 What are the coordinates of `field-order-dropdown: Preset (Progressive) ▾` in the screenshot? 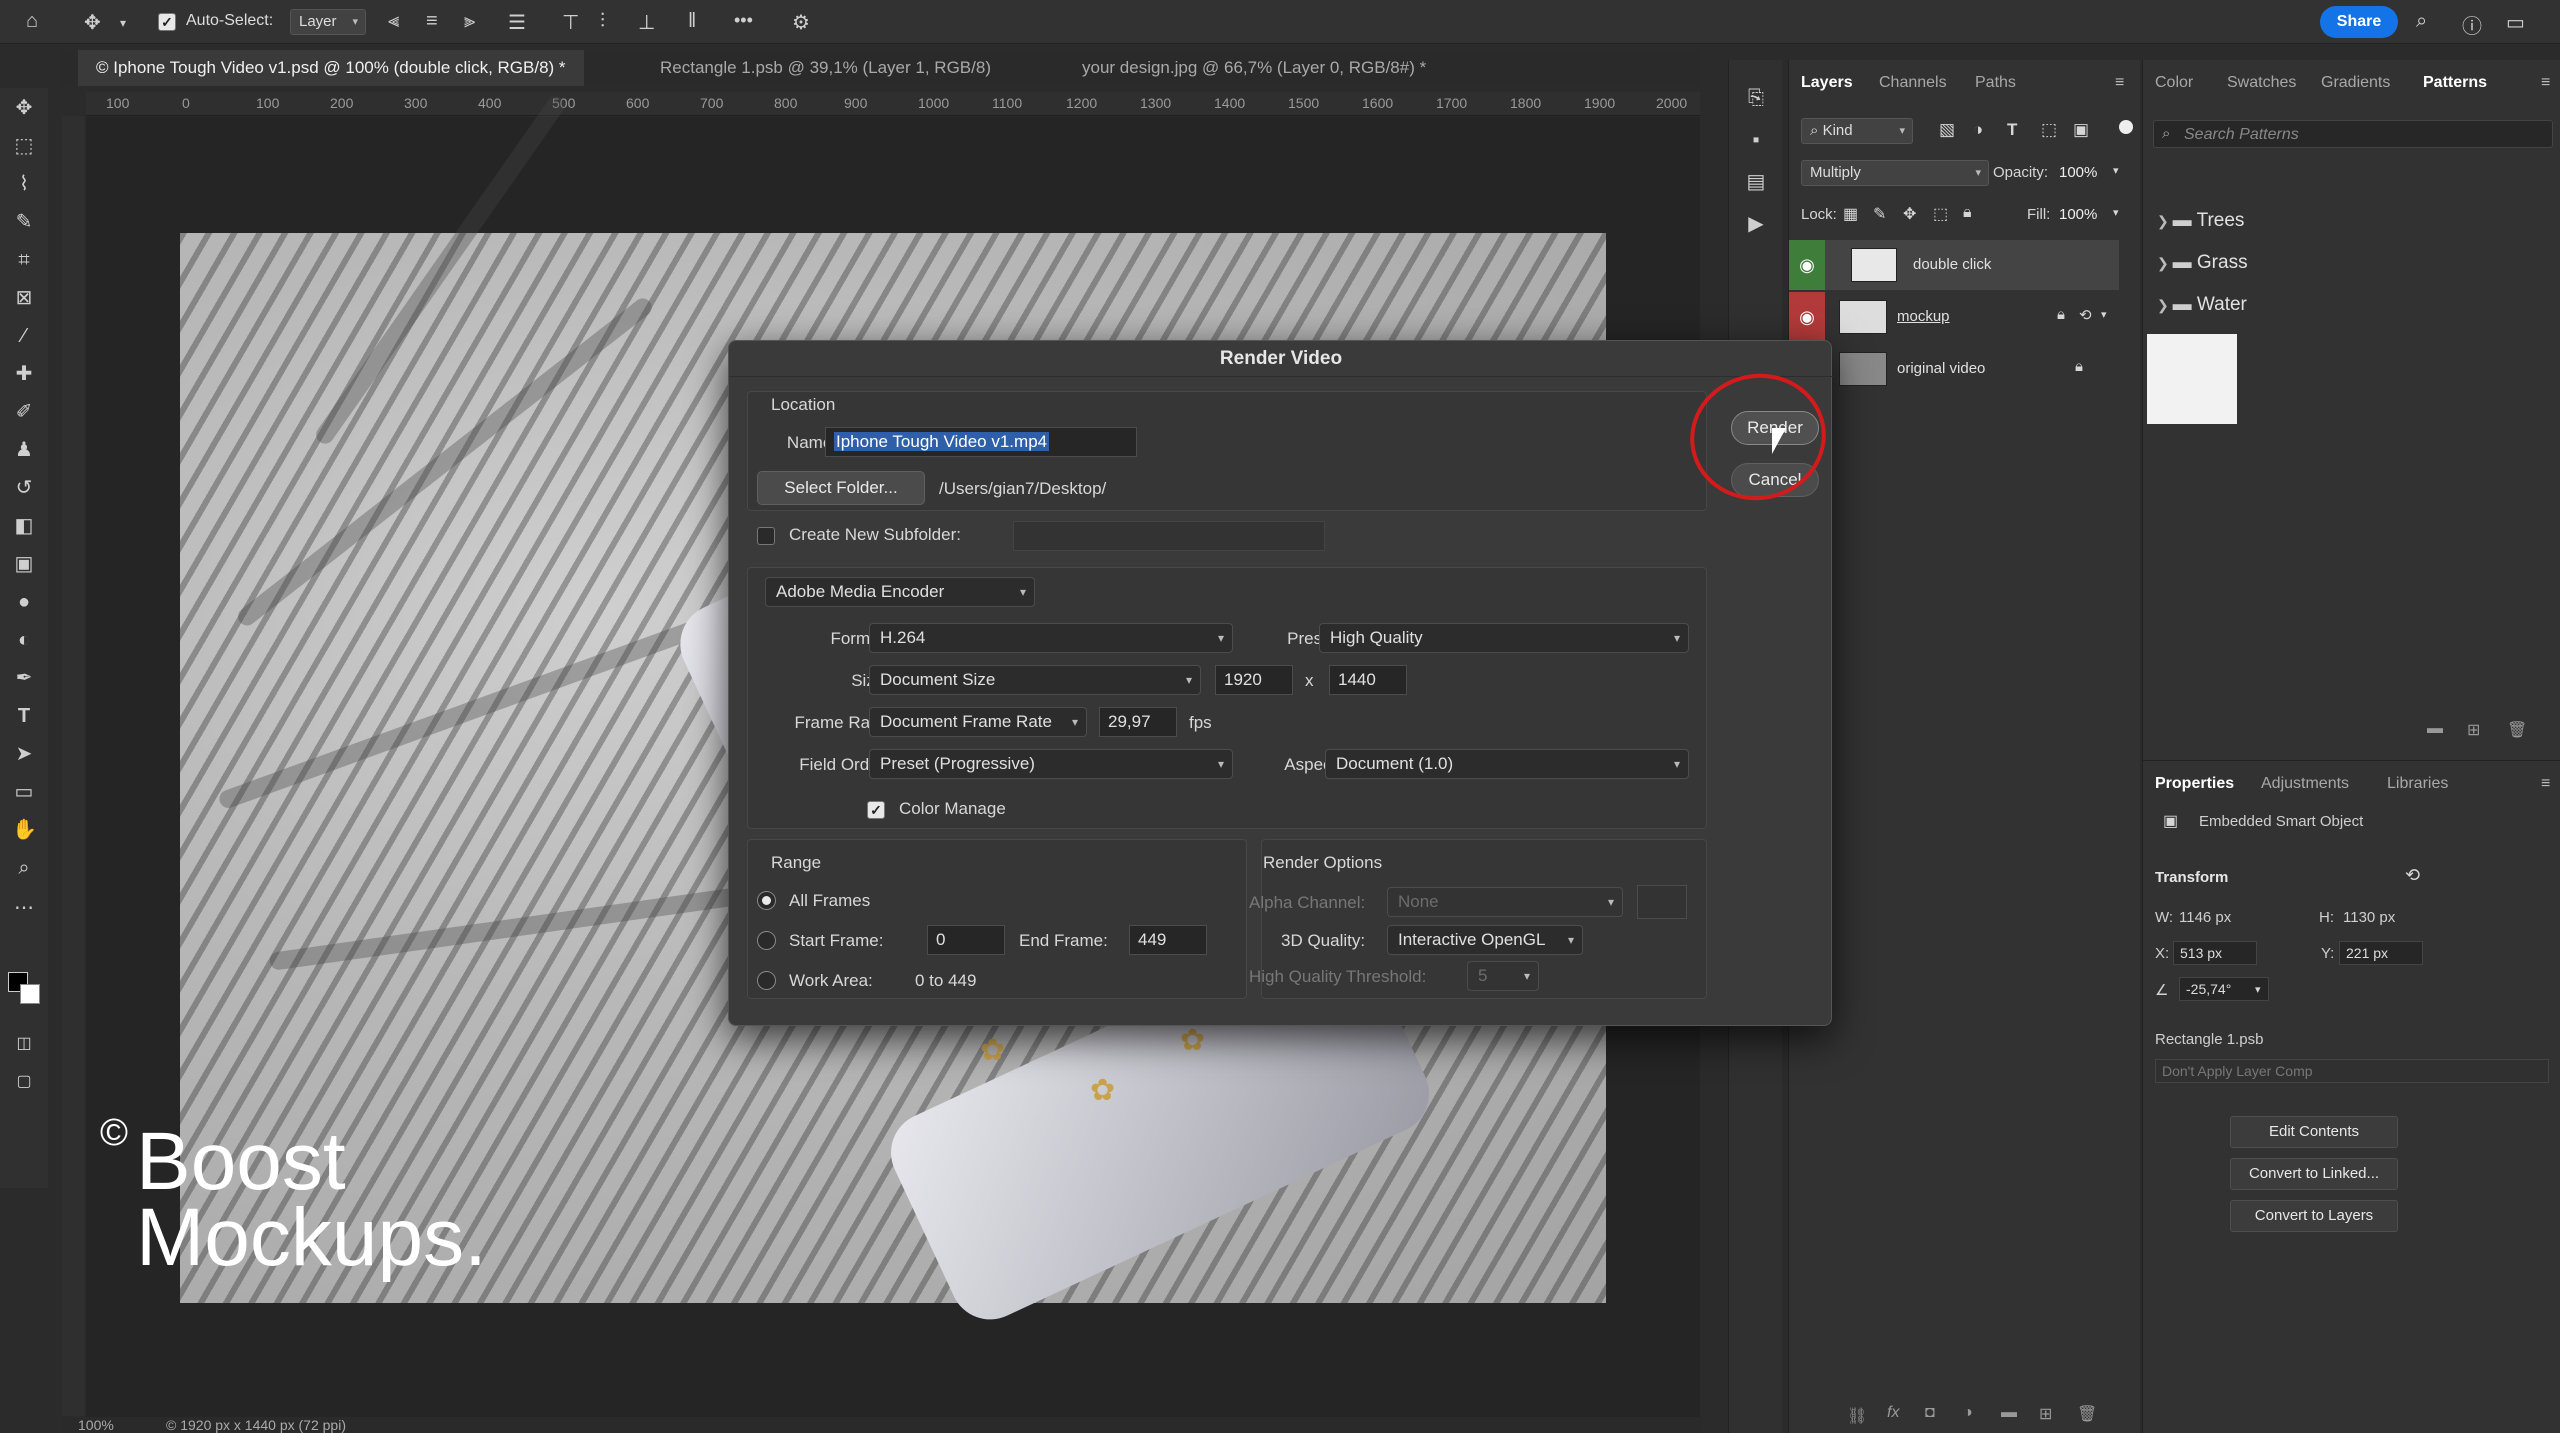 It's located at (1051, 764).